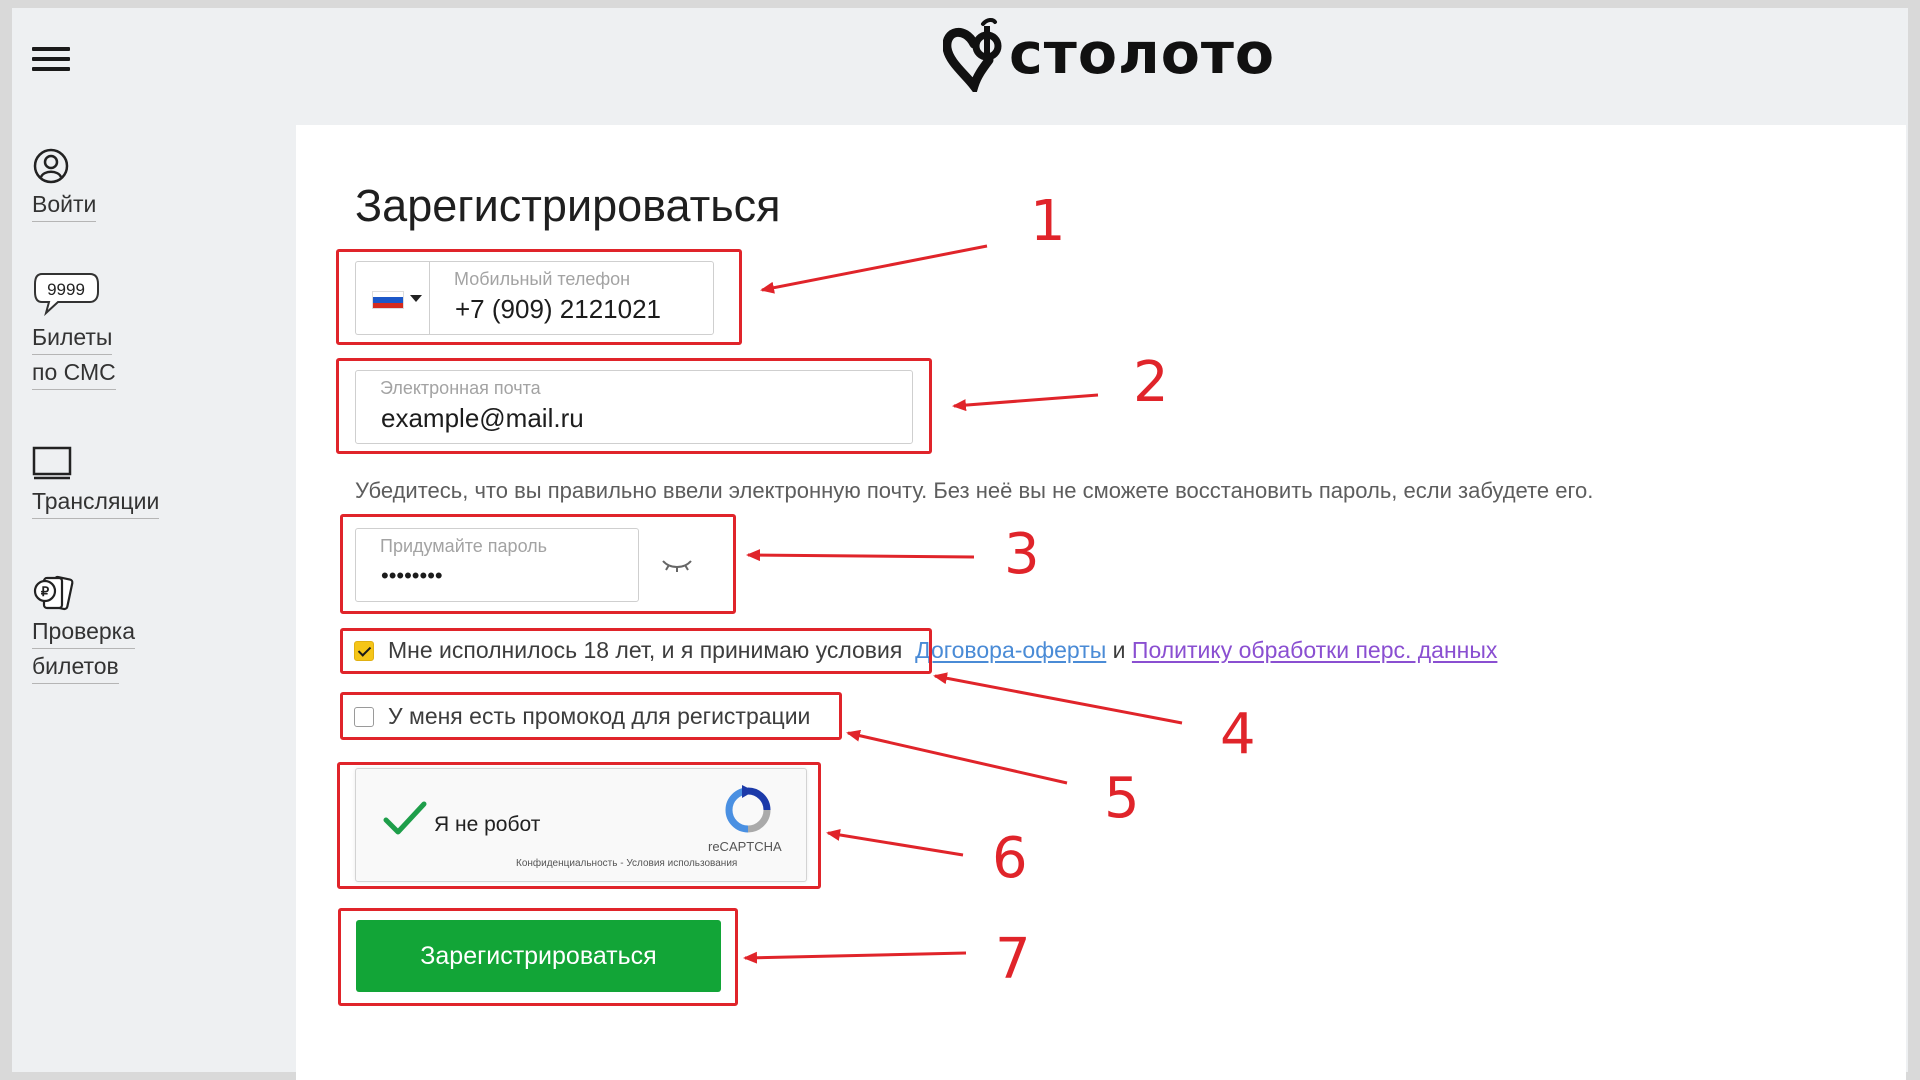 This screenshot has width=1920, height=1080. I want to click on sidebar-item-label: Билеты, so click(72, 337).